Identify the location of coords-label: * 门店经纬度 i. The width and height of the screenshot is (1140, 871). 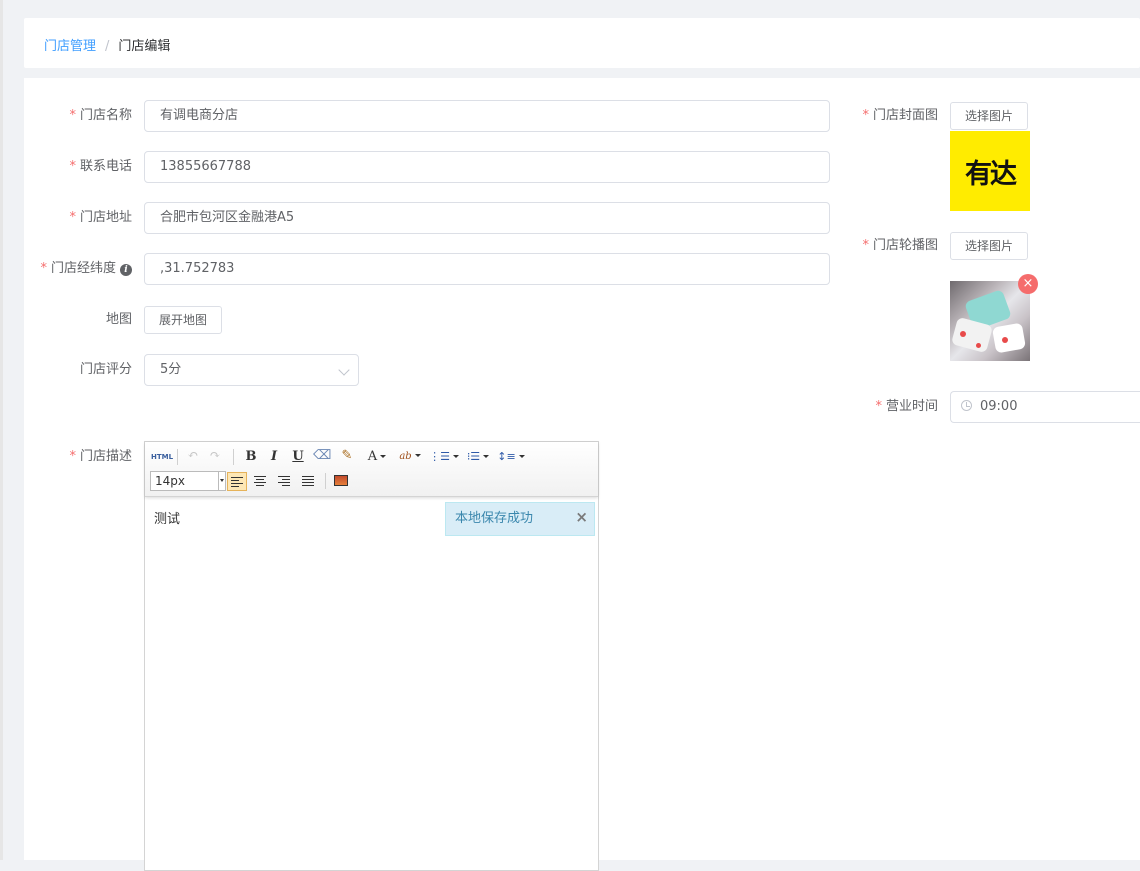
(78, 269).